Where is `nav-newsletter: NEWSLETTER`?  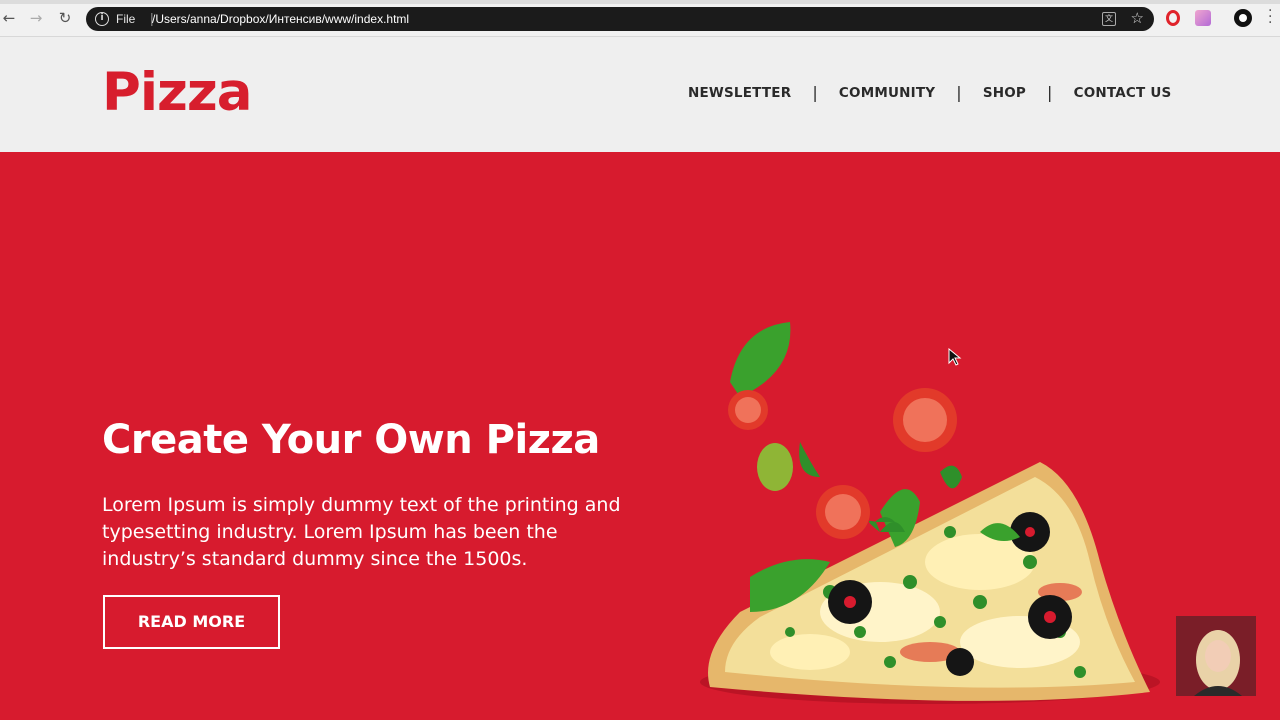 nav-newsletter: NEWSLETTER is located at coordinates (739, 93).